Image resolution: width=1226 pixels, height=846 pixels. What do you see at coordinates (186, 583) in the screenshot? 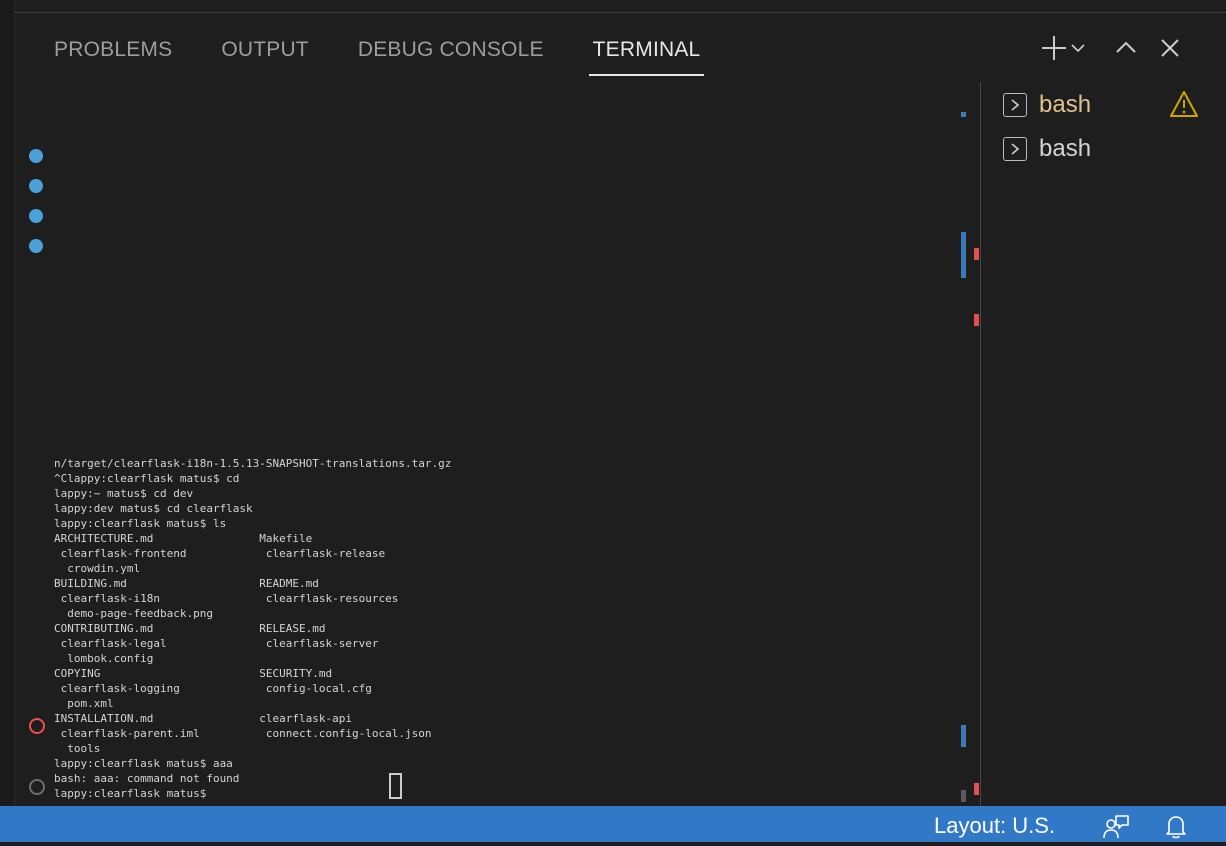
I see `terminal-line: BUILDING.md README.md` at bounding box center [186, 583].